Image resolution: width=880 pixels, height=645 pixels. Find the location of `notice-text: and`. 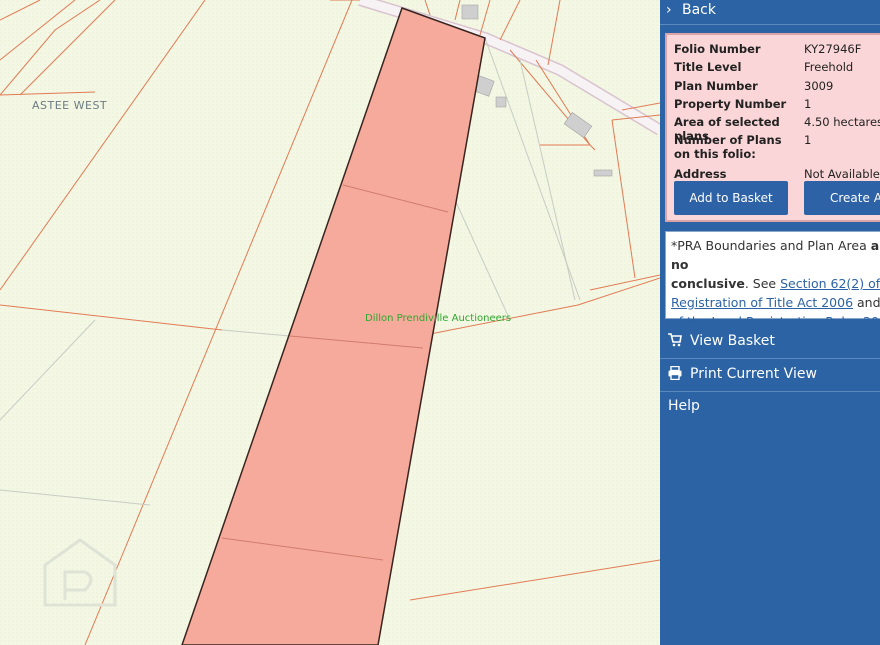

notice-text: and is located at coordinates (868, 302).